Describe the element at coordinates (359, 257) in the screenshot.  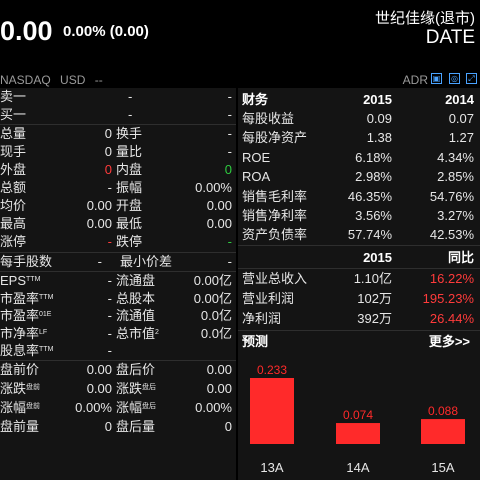
I see `income-header: 2015 同比` at that location.